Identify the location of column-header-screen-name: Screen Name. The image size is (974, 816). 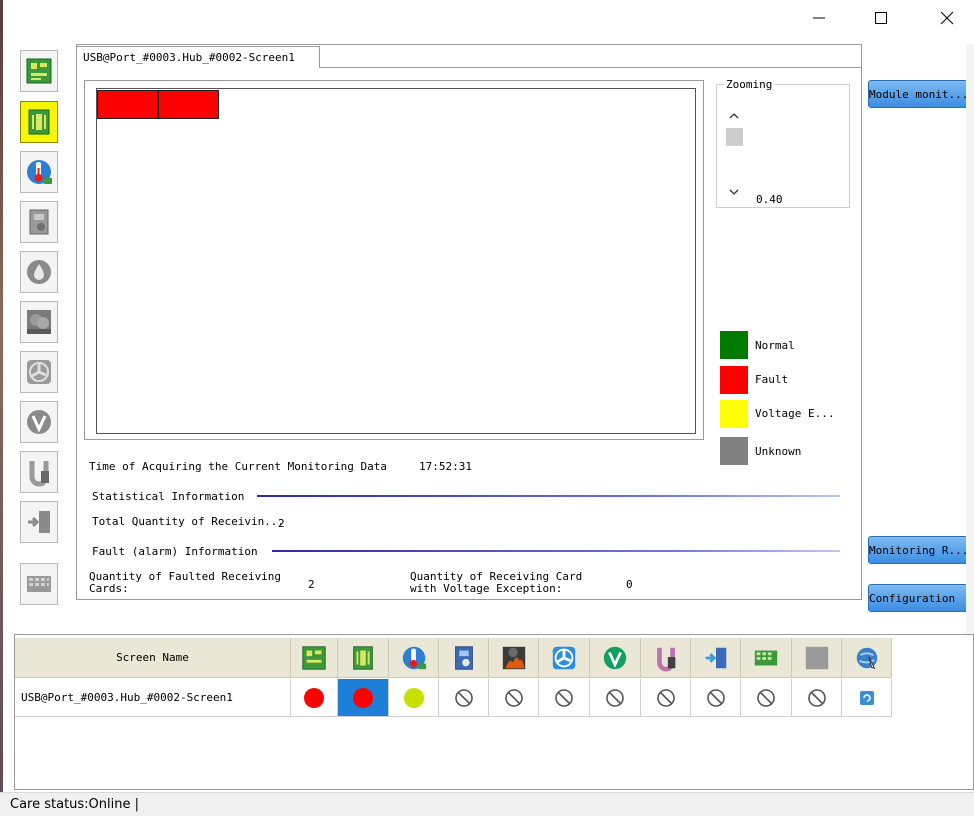
(153, 658).